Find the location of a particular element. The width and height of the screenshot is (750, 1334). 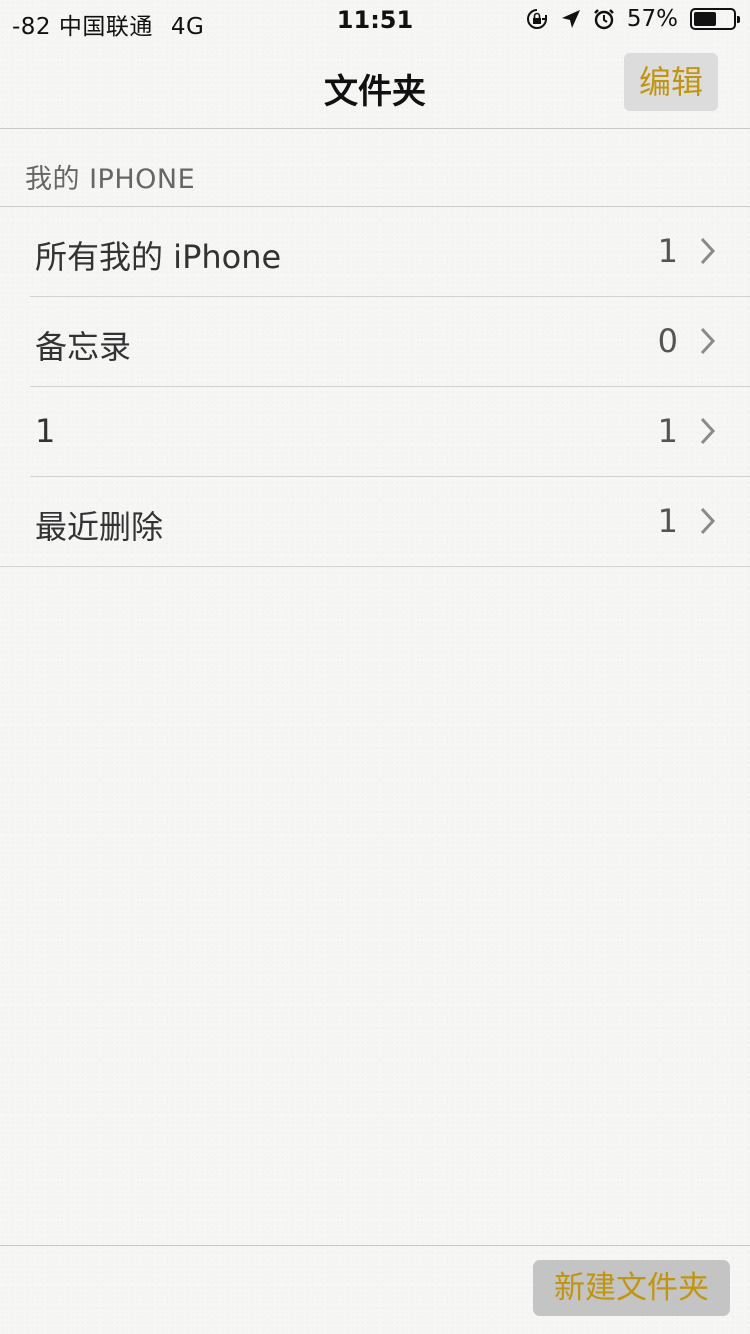

folder-name: 备忘录 is located at coordinates (83, 347).